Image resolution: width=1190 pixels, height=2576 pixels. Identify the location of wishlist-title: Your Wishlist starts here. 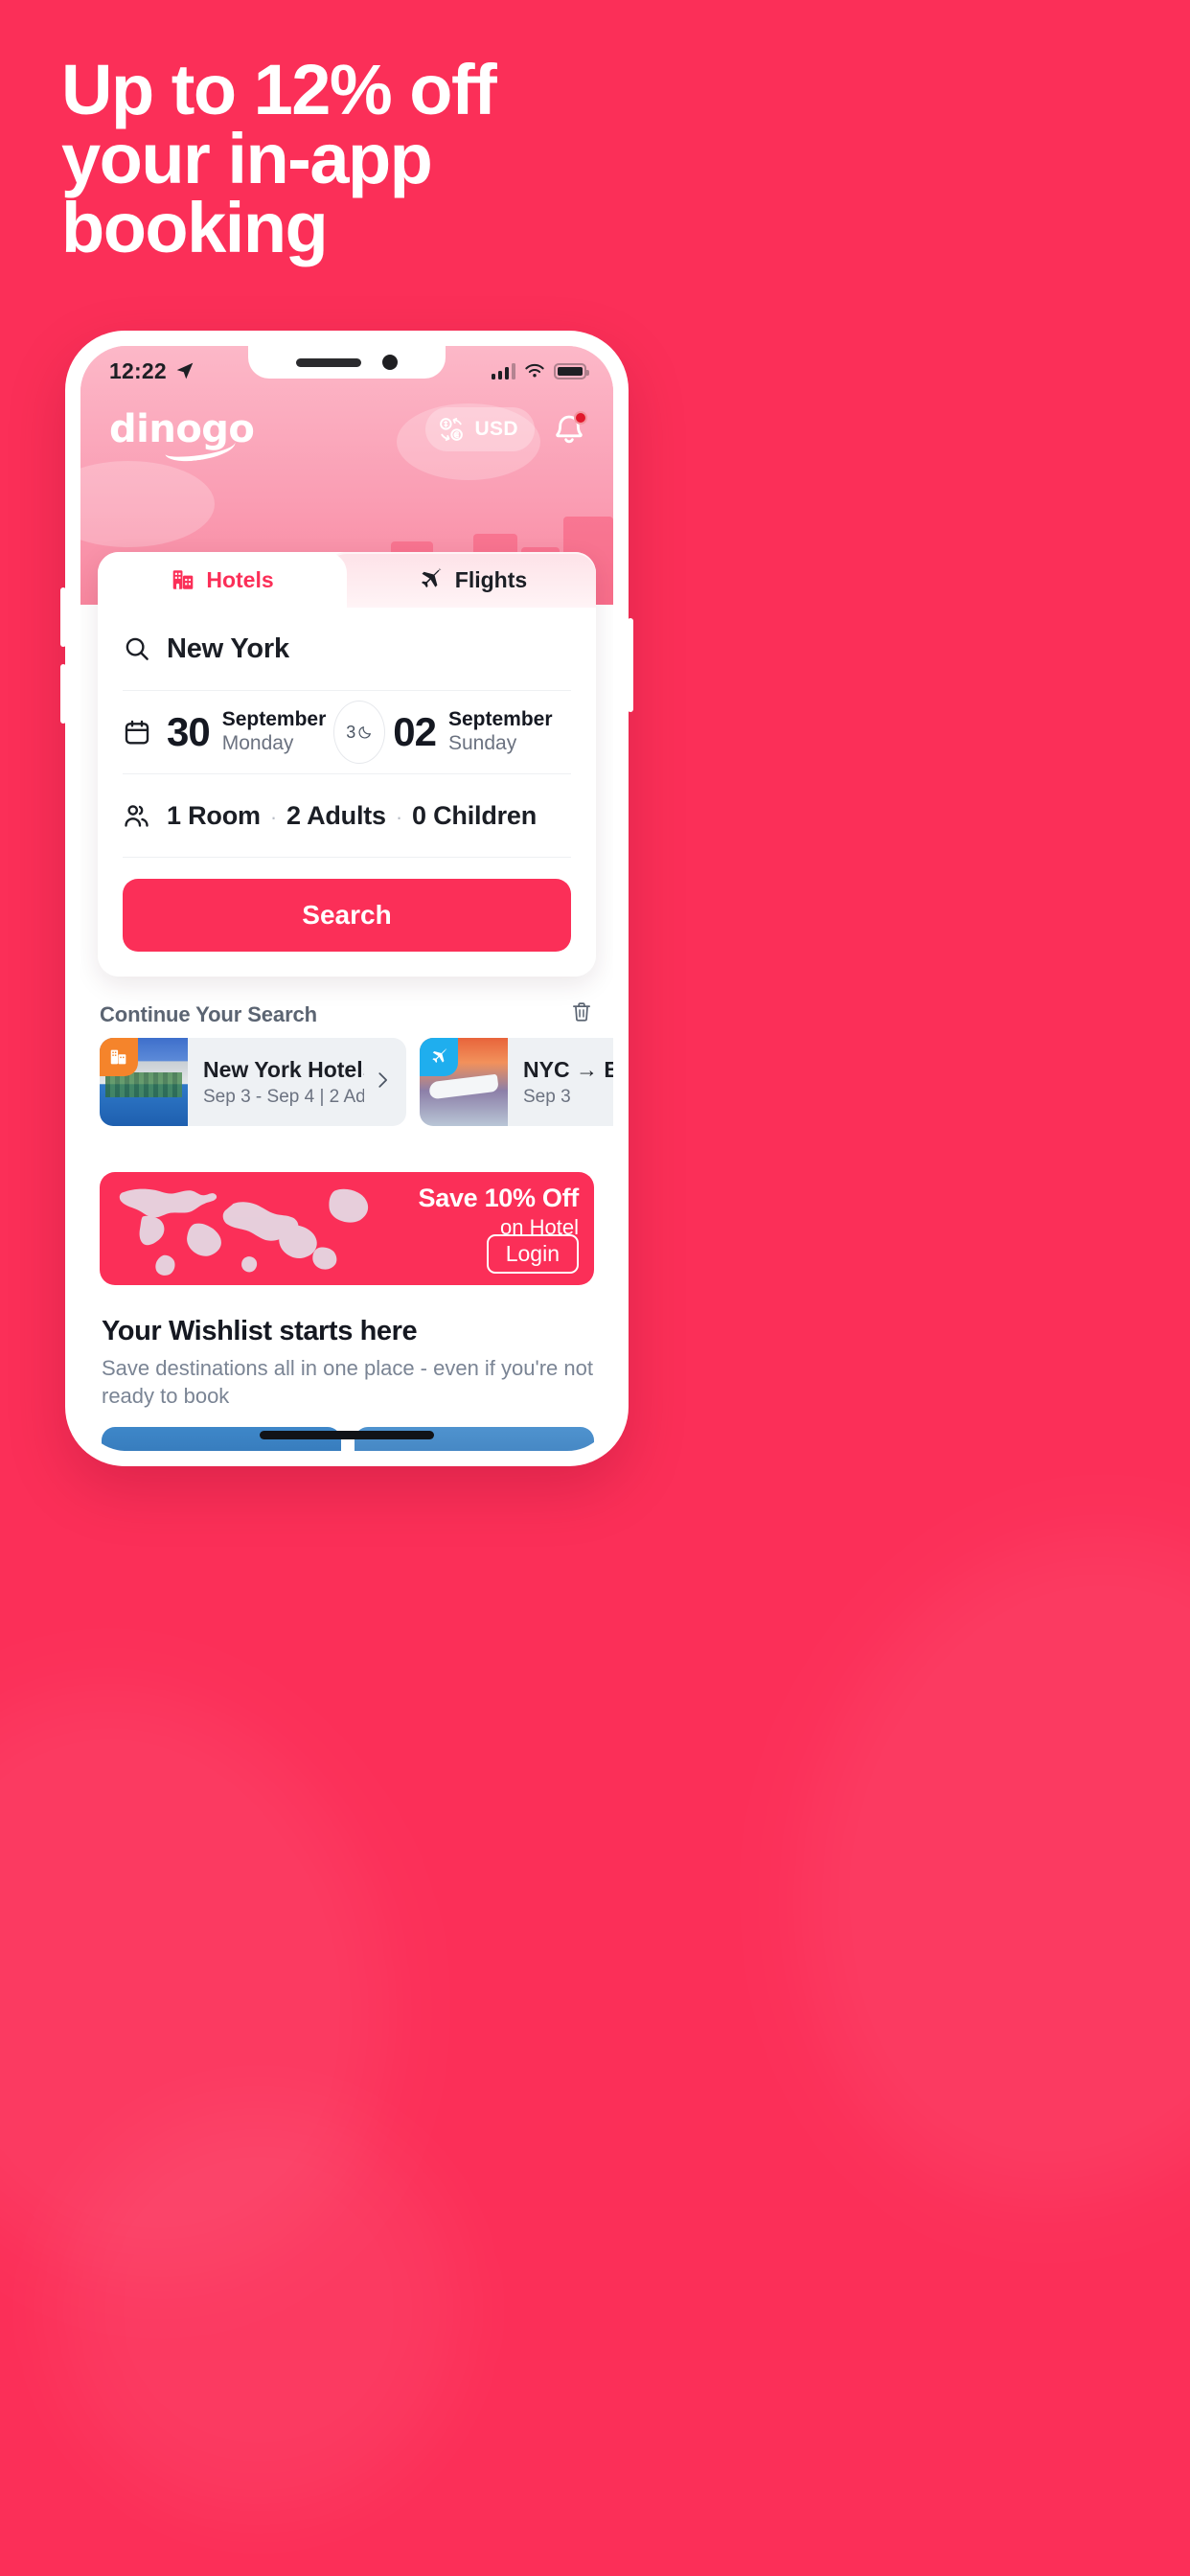
(260, 1331).